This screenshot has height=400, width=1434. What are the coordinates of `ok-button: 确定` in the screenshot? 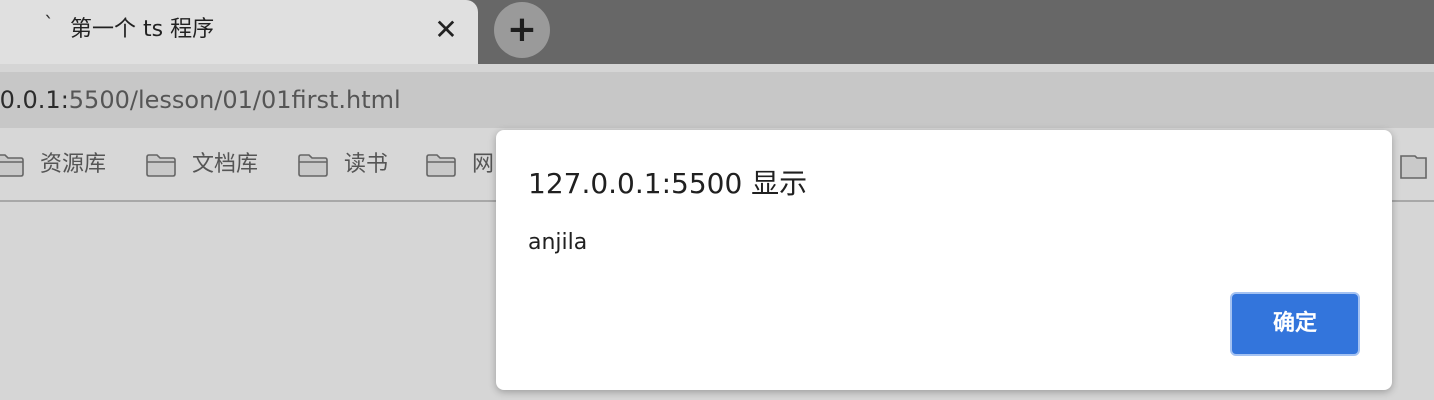 It's located at (1295, 324).